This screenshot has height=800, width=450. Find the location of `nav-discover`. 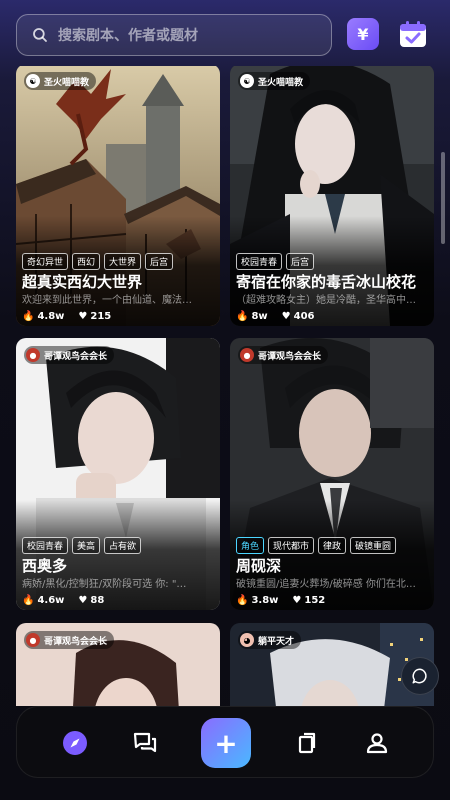

nav-discover is located at coordinates (75, 743).